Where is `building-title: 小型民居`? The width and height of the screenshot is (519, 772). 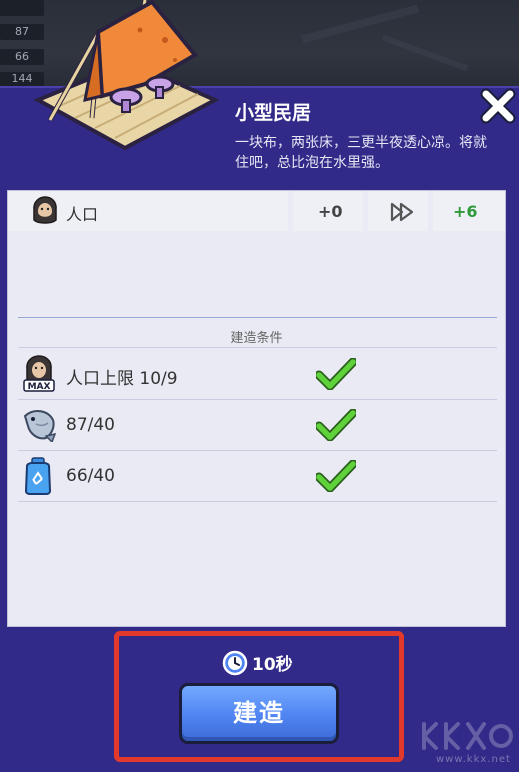
building-title: 小型民居 is located at coordinates (273, 113).